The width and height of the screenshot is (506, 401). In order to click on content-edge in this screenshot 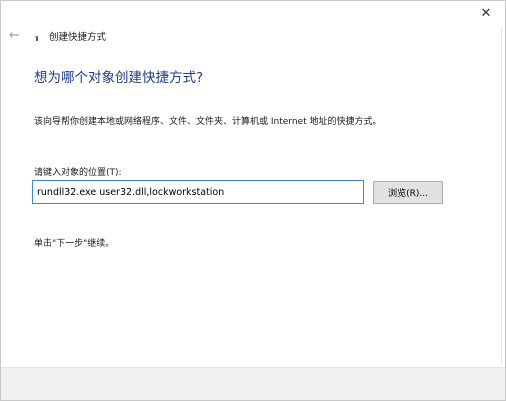, I will do `click(501, 196)`.